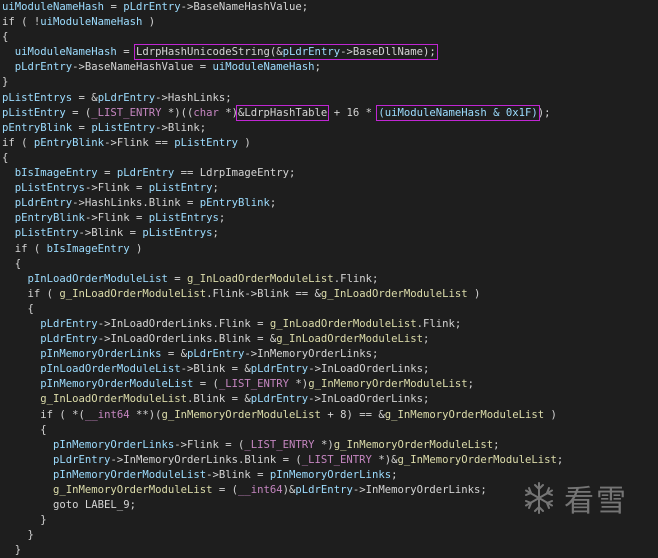  I want to click on code-token: *)((, so click(177, 112).